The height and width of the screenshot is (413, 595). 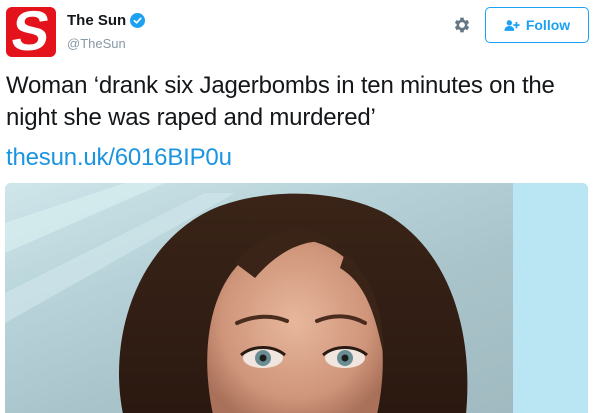 I want to click on display-name: The Sun, so click(x=96, y=20).